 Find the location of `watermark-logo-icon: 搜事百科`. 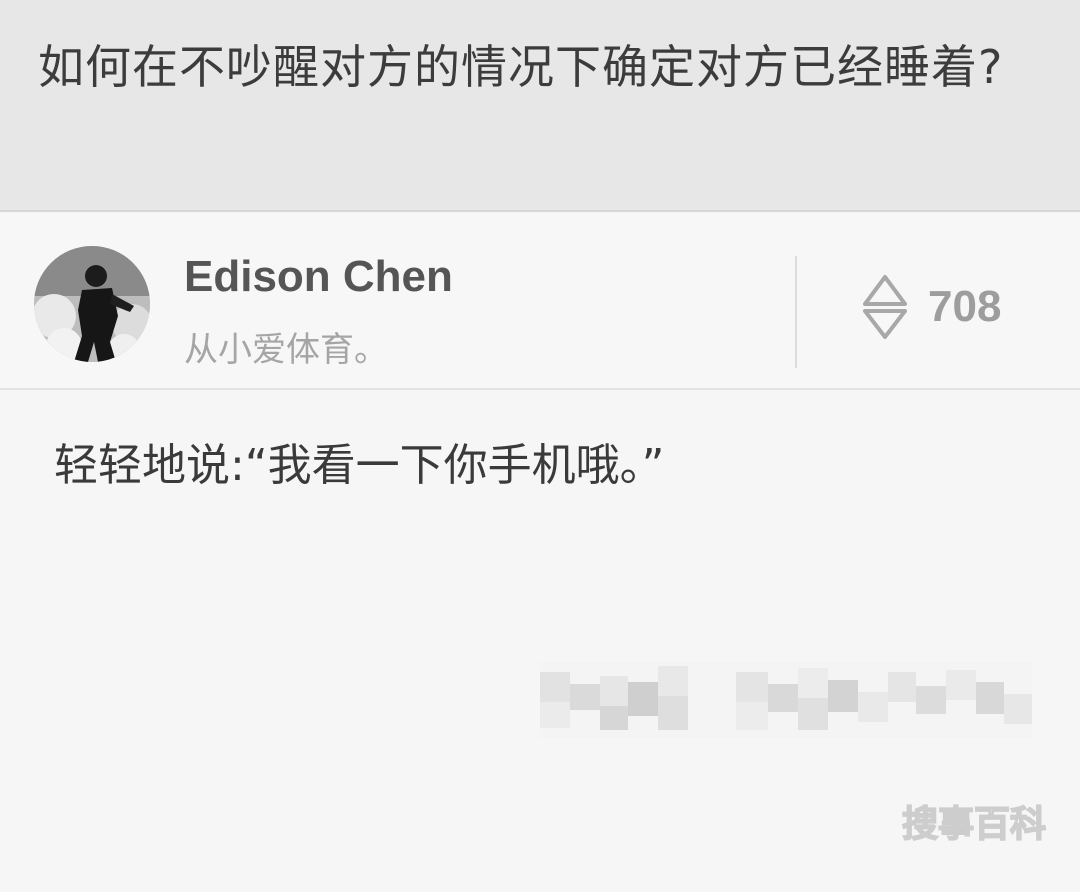

watermark-logo-icon: 搜事百科 is located at coordinates (974, 824).